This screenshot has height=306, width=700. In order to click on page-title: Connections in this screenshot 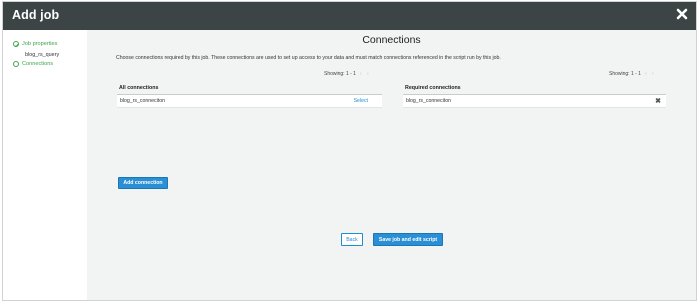, I will do `click(391, 40)`.